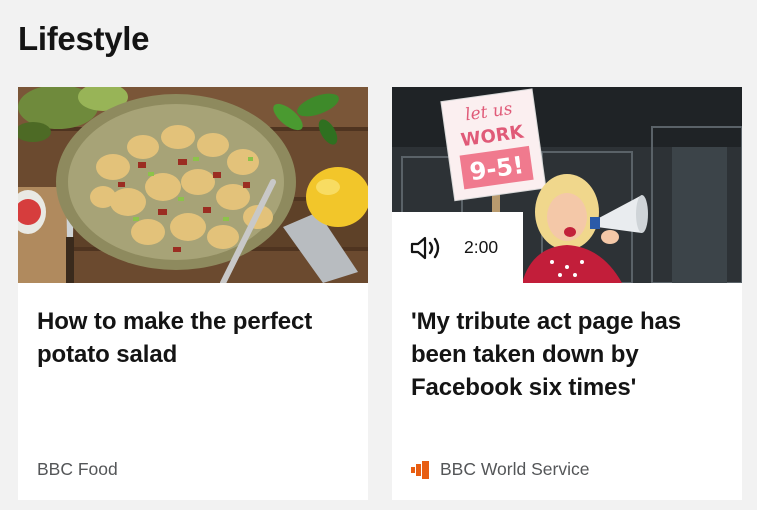 The image size is (757, 510). What do you see at coordinates (84, 38) in the screenshot?
I see `section-title: Lifestyle` at bounding box center [84, 38].